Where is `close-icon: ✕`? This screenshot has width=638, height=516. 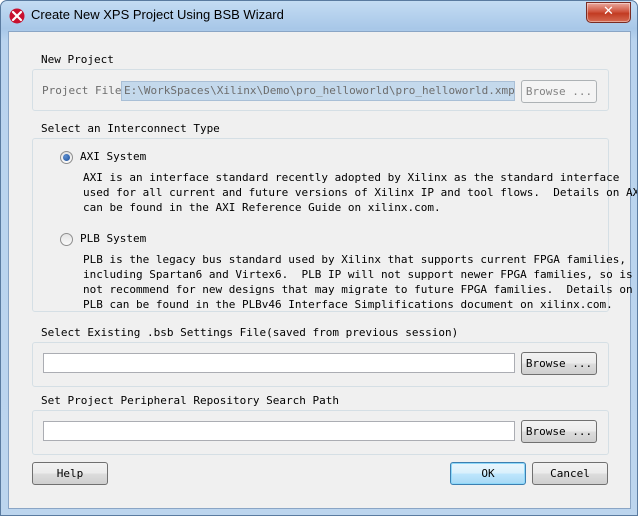
close-icon: ✕ is located at coordinates (608, 11).